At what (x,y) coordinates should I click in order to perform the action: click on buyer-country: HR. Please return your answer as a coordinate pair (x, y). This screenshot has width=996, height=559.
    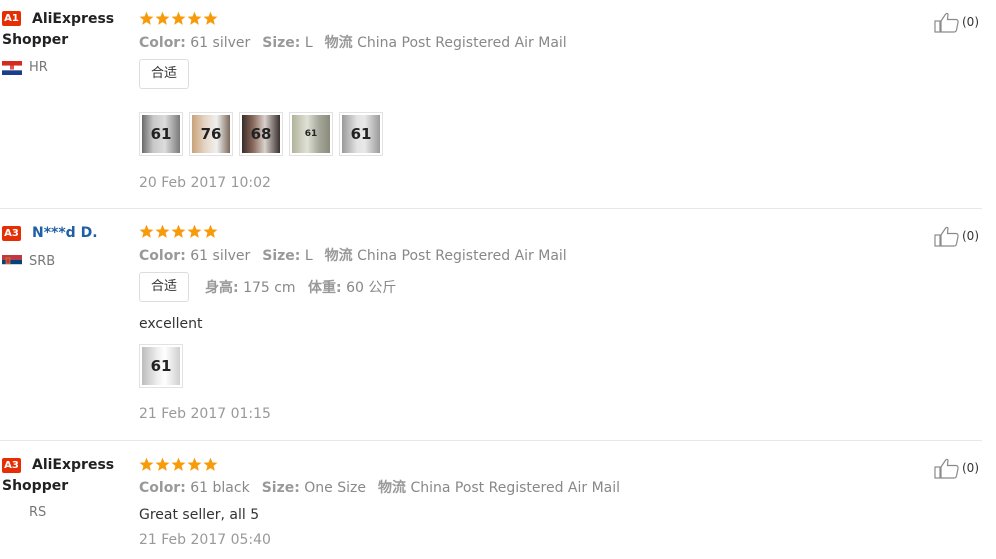
    Looking at the image, I should click on (38, 67).